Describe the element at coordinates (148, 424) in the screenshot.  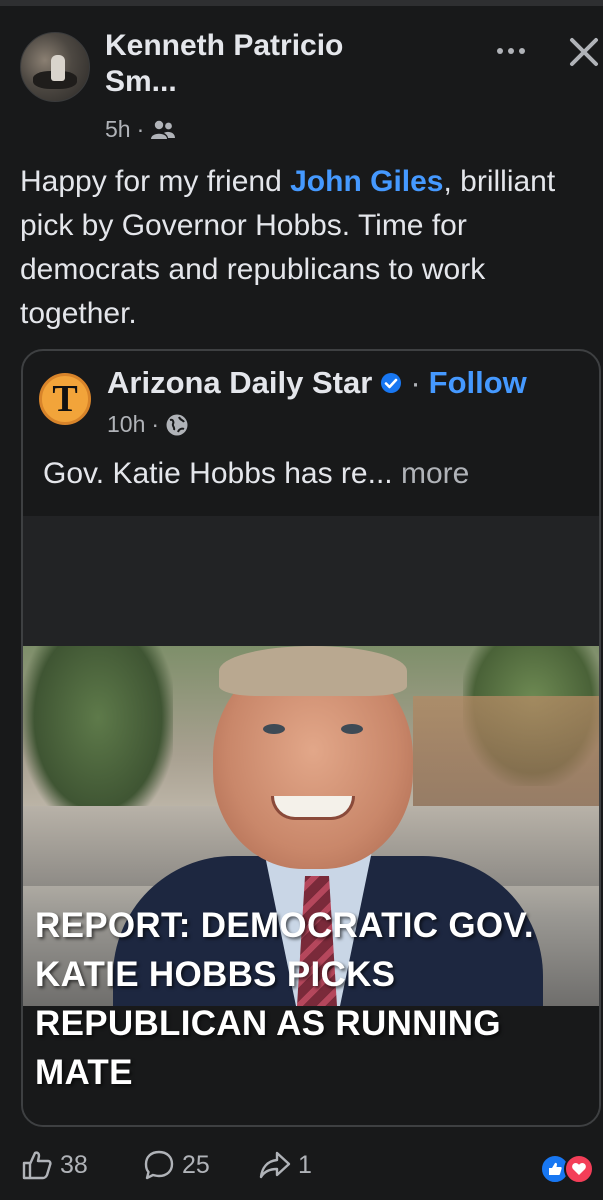
I see `shared-meta: 10h ·` at that location.